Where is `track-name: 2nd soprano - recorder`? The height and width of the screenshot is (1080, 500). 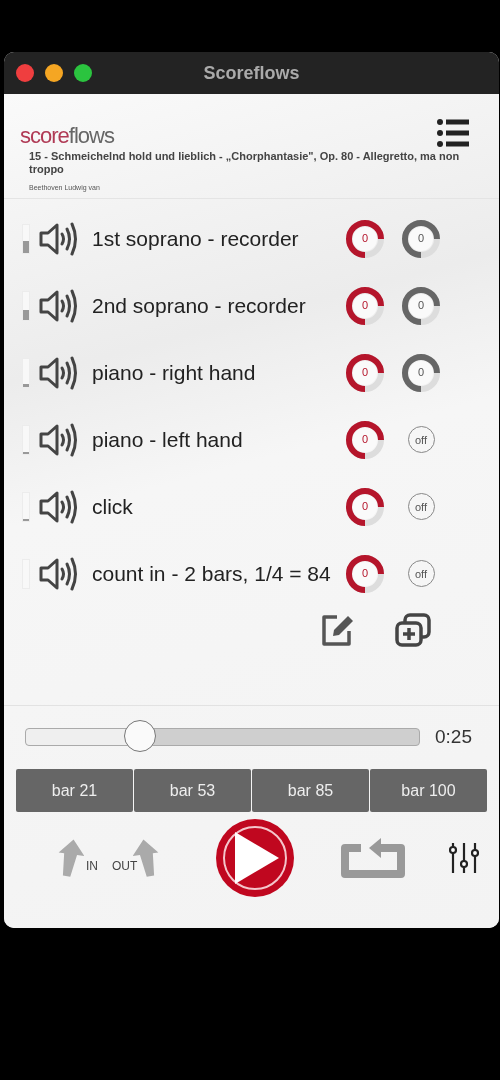 track-name: 2nd soprano - recorder is located at coordinates (199, 305).